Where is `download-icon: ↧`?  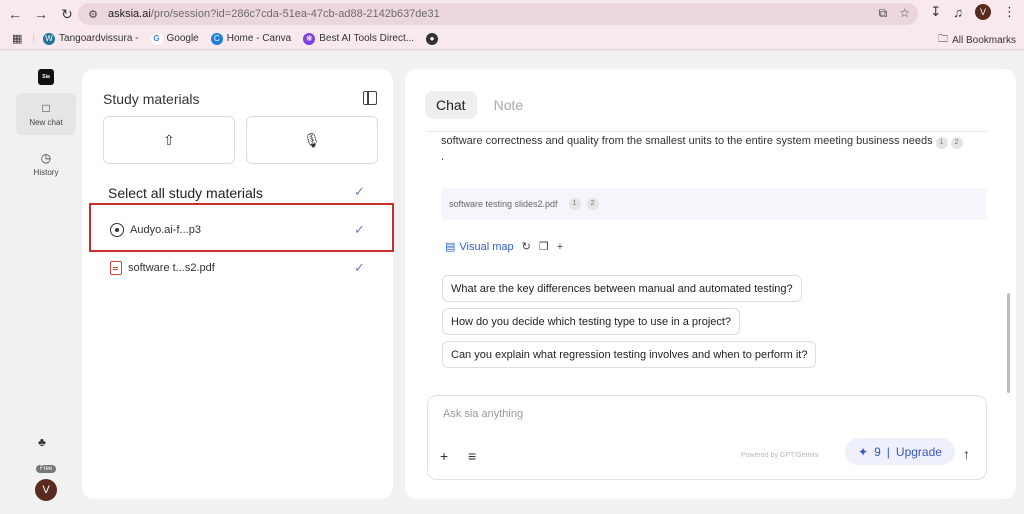 download-icon: ↧ is located at coordinates (935, 12).